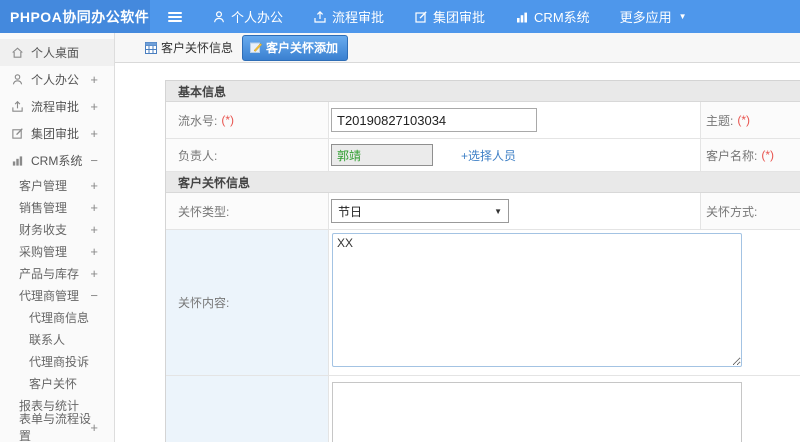  Describe the element at coordinates (488, 155) in the screenshot. I see `select-personnel-link: +选择人员` at that location.